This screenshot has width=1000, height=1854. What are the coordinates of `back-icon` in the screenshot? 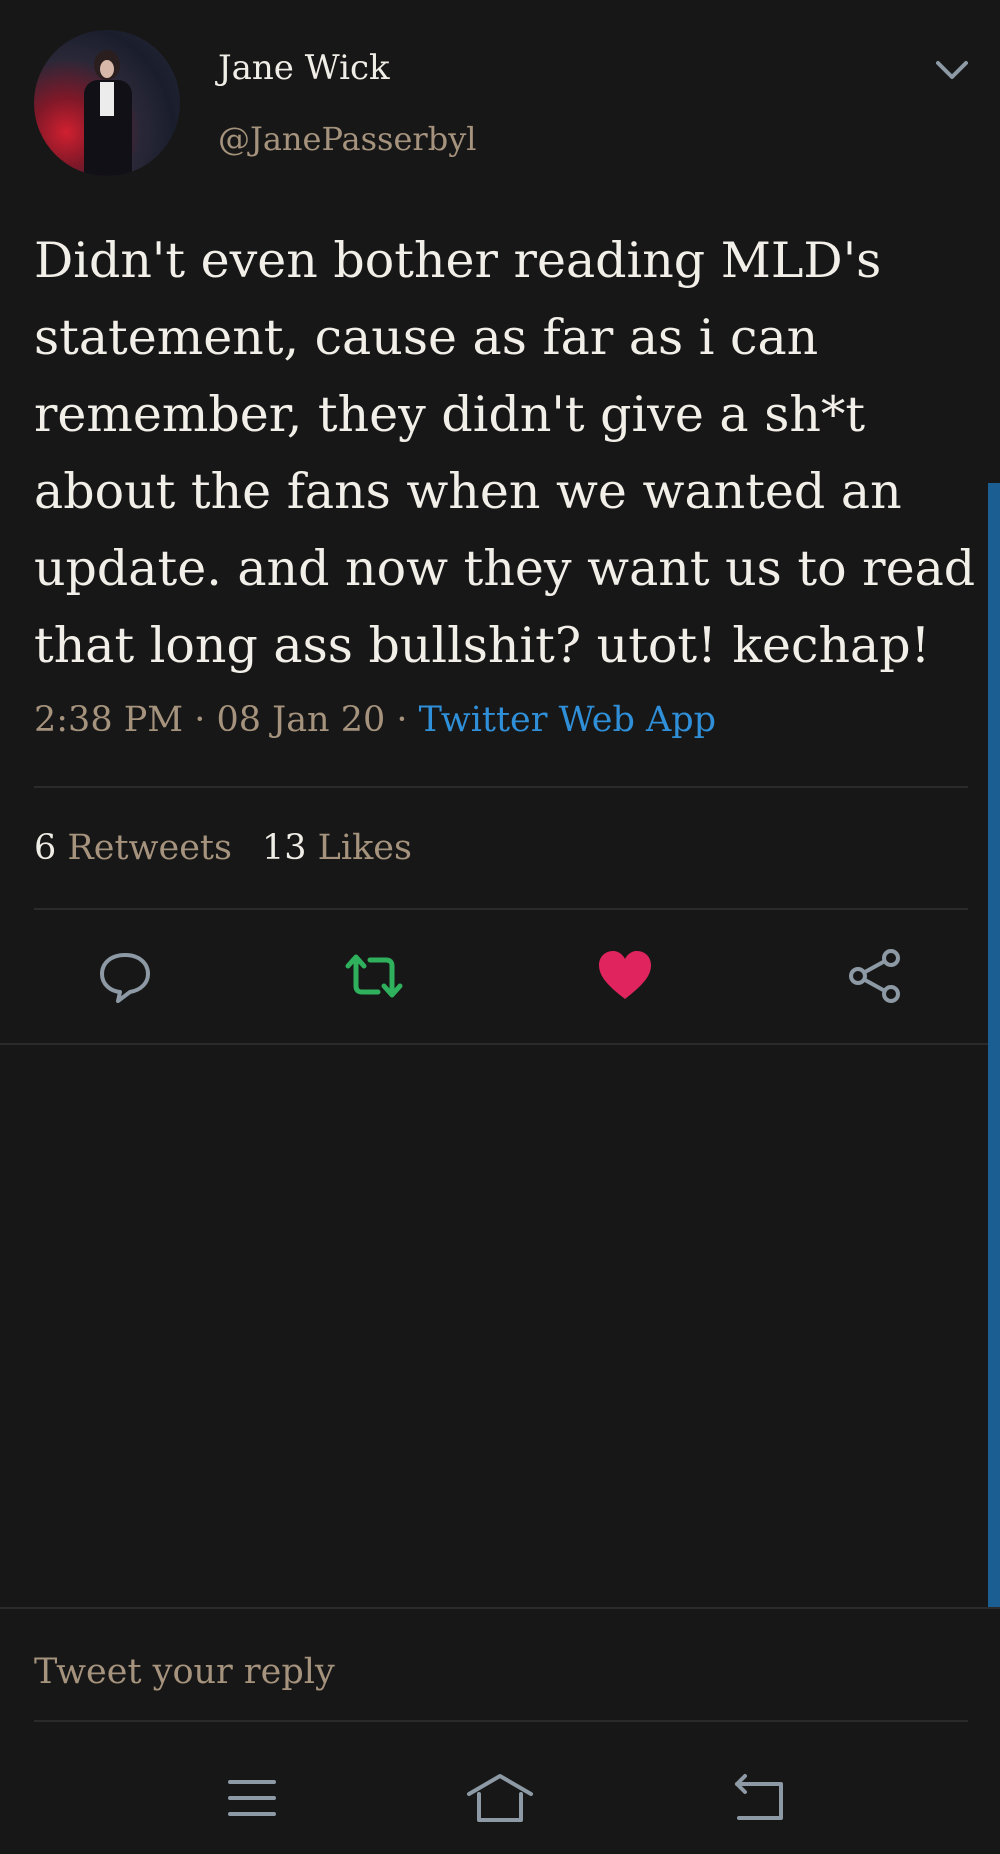 It's located at (760, 1798).